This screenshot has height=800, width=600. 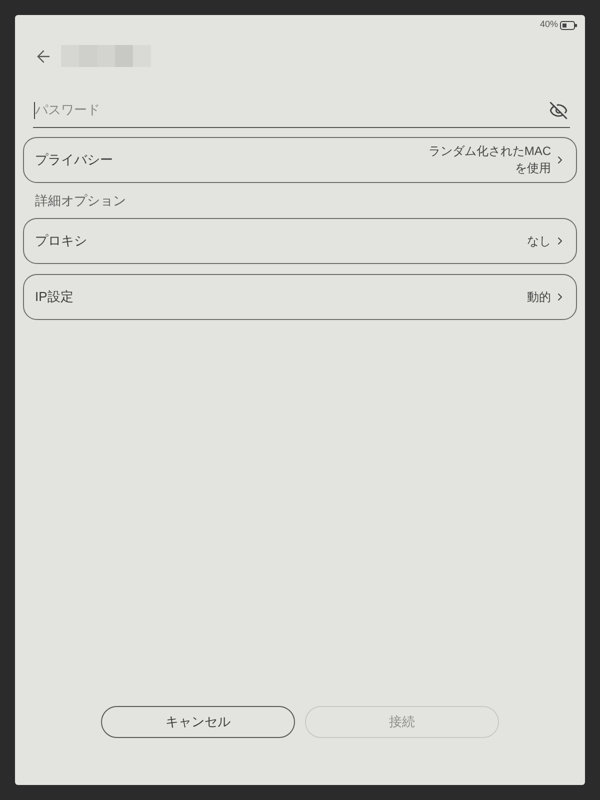 What do you see at coordinates (300, 160) in the screenshot?
I see `setting-card: プライバシー ランダム化されたMACを使用` at bounding box center [300, 160].